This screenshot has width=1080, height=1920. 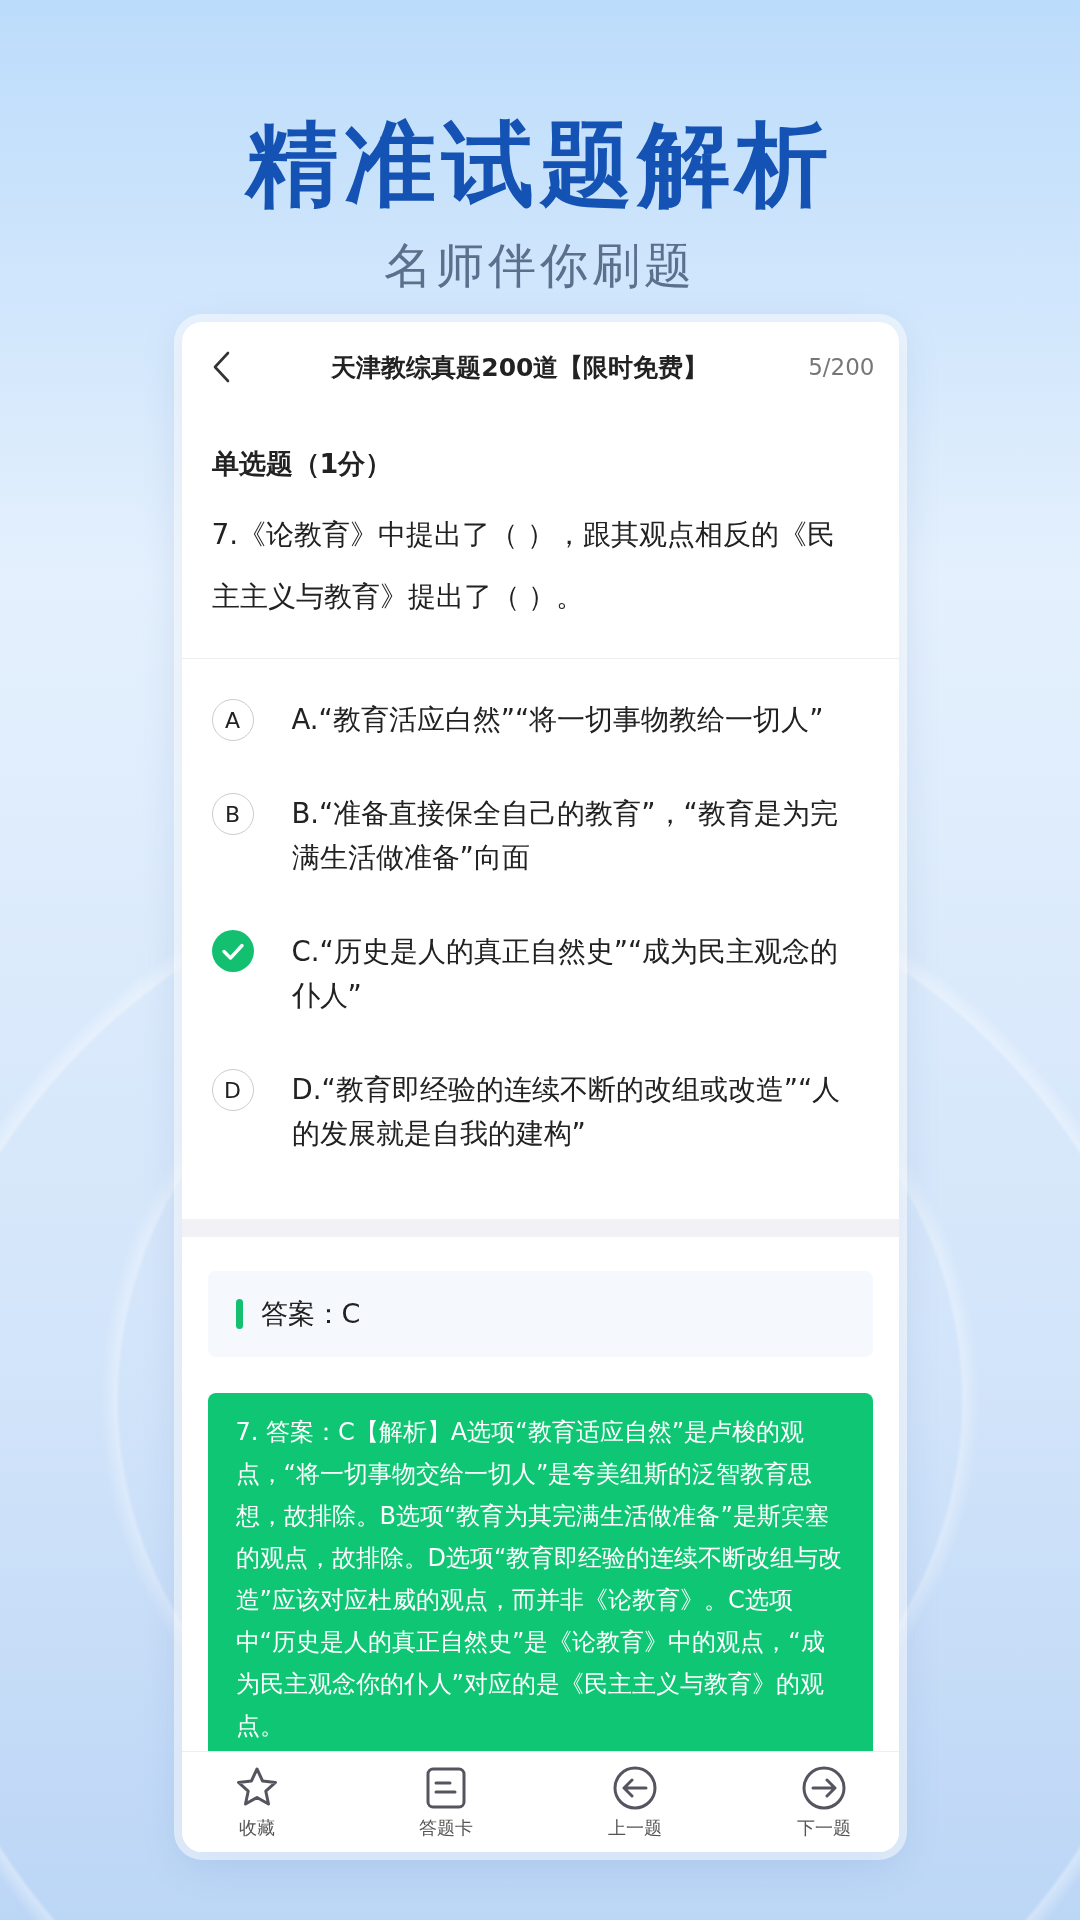 I want to click on toolbar-button: 答题卡, so click(x=445, y=1802).